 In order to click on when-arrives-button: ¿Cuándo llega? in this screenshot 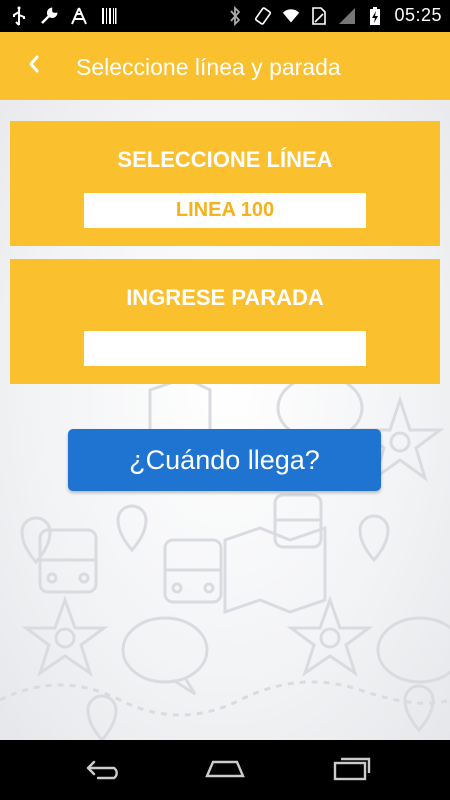, I will do `click(224, 460)`.